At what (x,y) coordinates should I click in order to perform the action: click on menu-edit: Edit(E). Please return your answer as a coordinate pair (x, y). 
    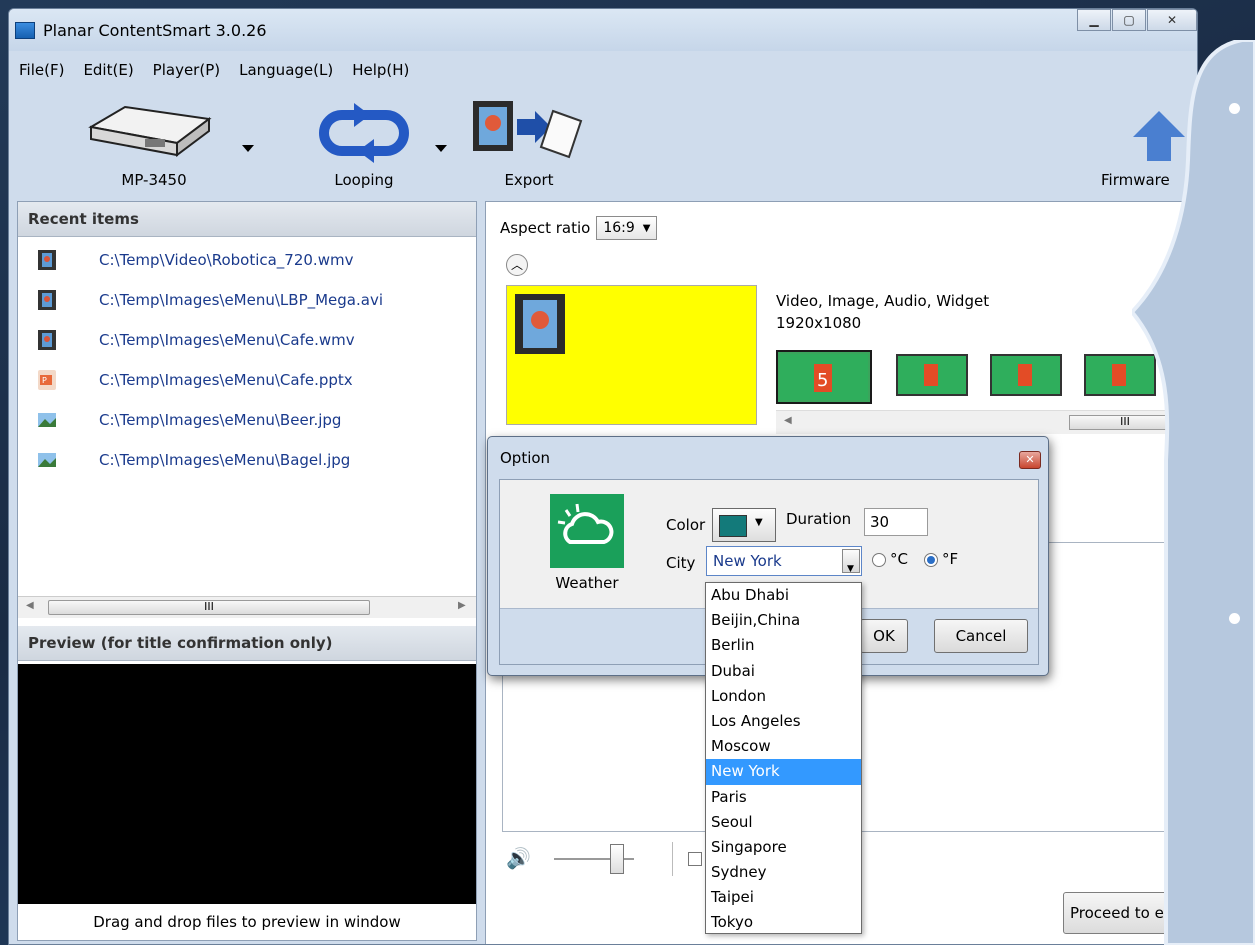
    Looking at the image, I should click on (108, 70).